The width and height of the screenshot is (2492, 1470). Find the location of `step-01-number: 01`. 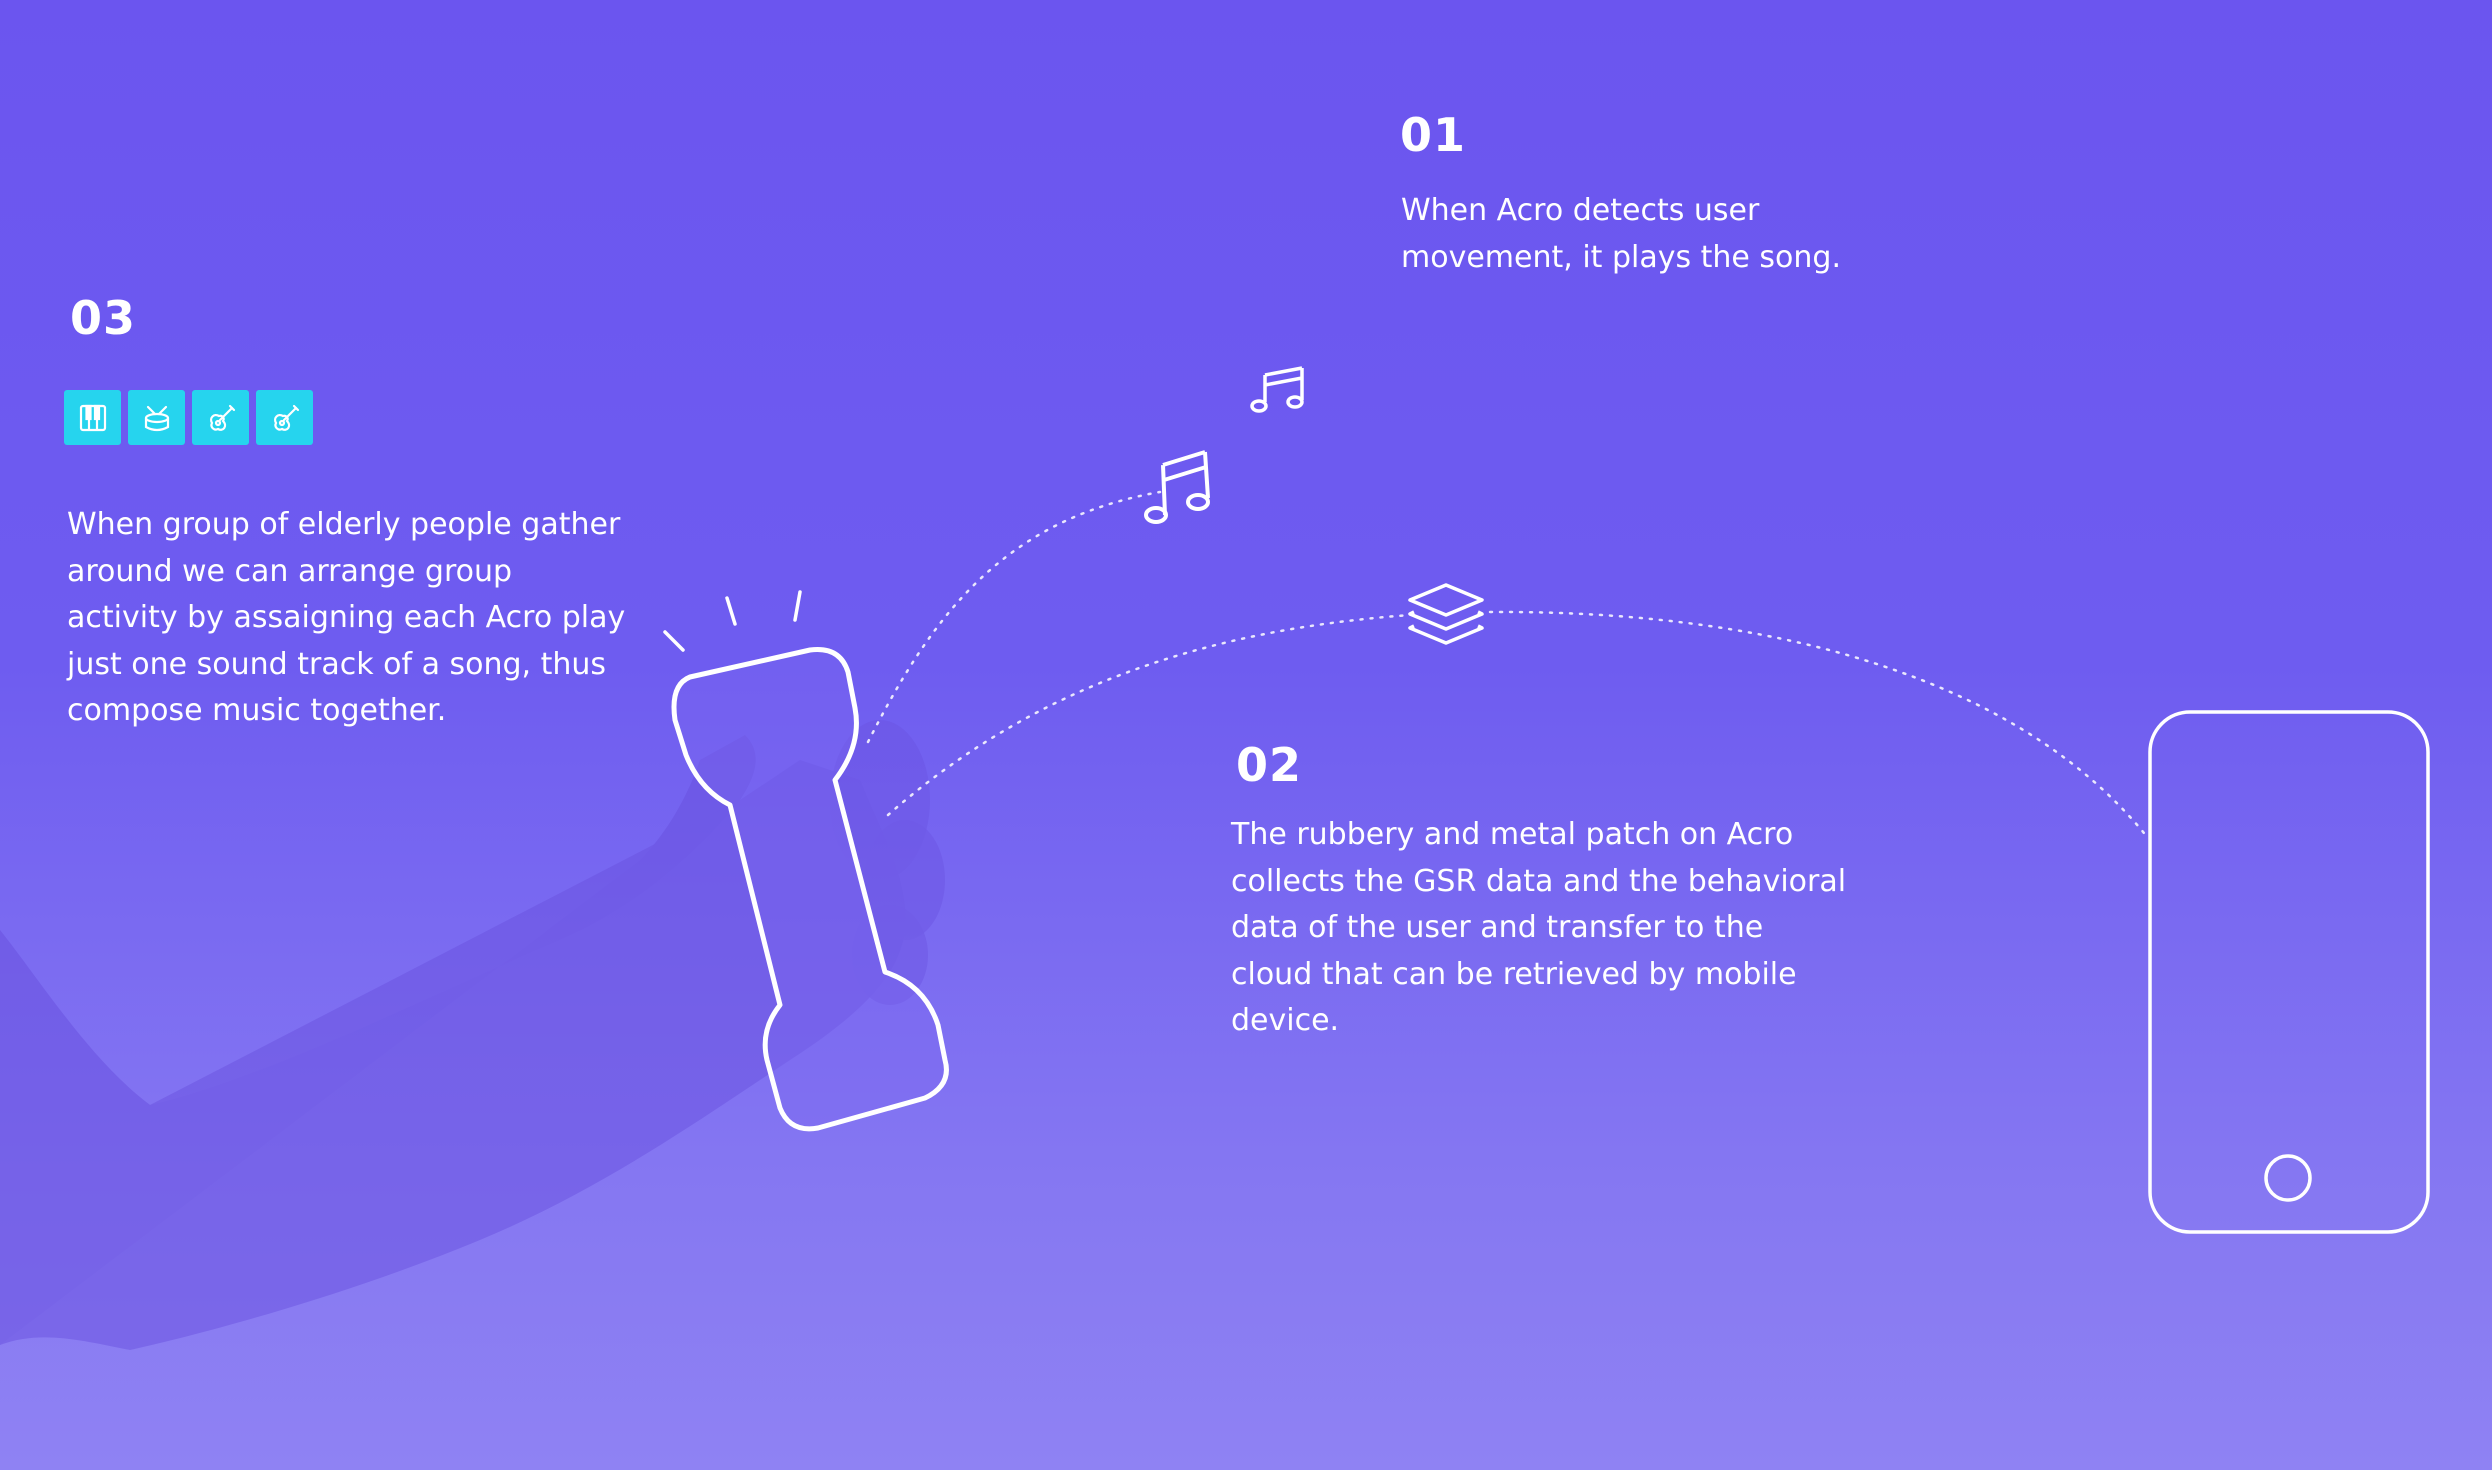

step-01-number: 01 is located at coordinates (1433, 135).